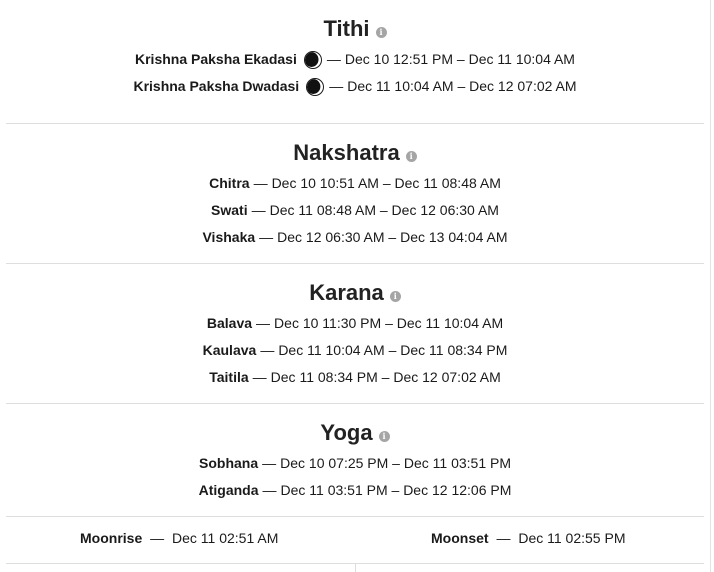  I want to click on nakshatra-name: Chitra, so click(229, 183).